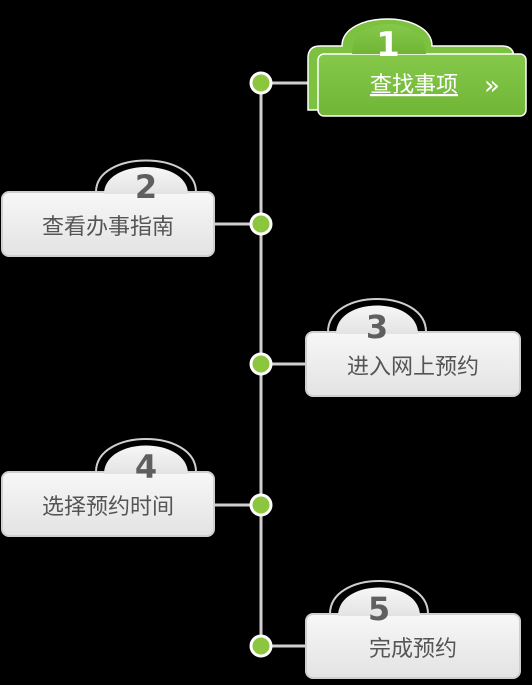 The image size is (532, 685). I want to click on step-5-number: 5, so click(379, 609).